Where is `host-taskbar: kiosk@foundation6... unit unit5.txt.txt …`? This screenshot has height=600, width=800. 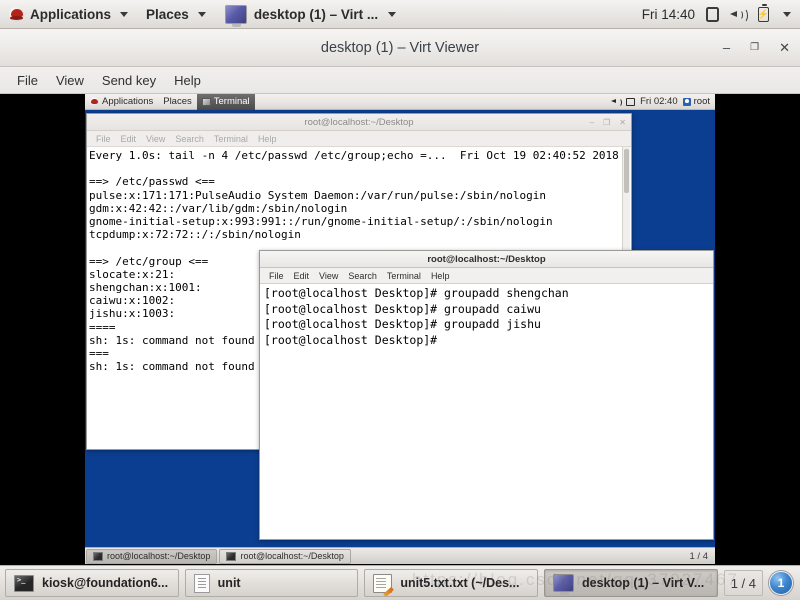
host-taskbar: kiosk@foundation6... unit unit5.txt.txt … is located at coordinates (400, 582).